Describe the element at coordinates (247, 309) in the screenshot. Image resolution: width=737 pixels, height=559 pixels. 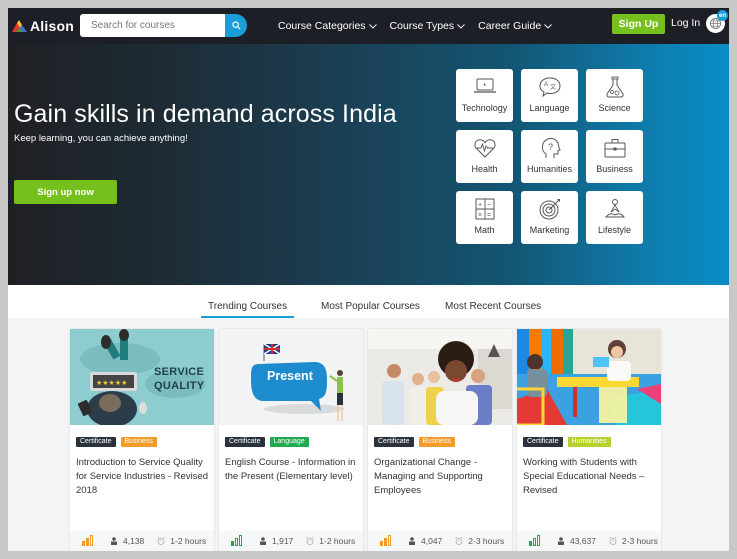
I see `tab-trending-courses: Trending Courses` at that location.